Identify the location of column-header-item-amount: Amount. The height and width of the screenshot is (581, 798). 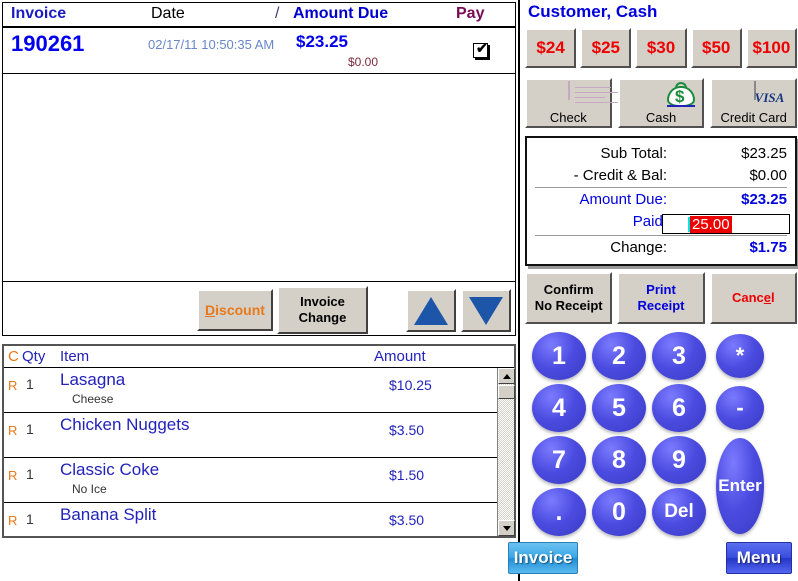
(400, 356).